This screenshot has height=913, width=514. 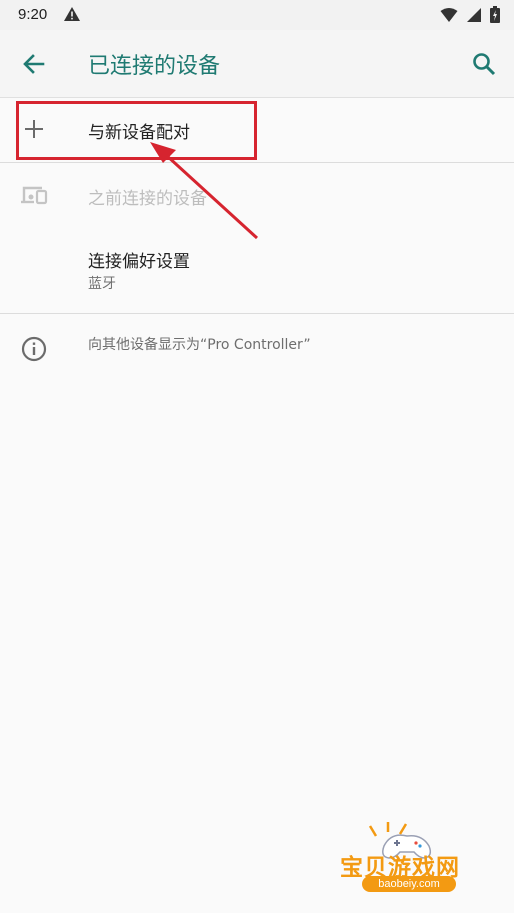 I want to click on search-icon, so click(x=484, y=64).